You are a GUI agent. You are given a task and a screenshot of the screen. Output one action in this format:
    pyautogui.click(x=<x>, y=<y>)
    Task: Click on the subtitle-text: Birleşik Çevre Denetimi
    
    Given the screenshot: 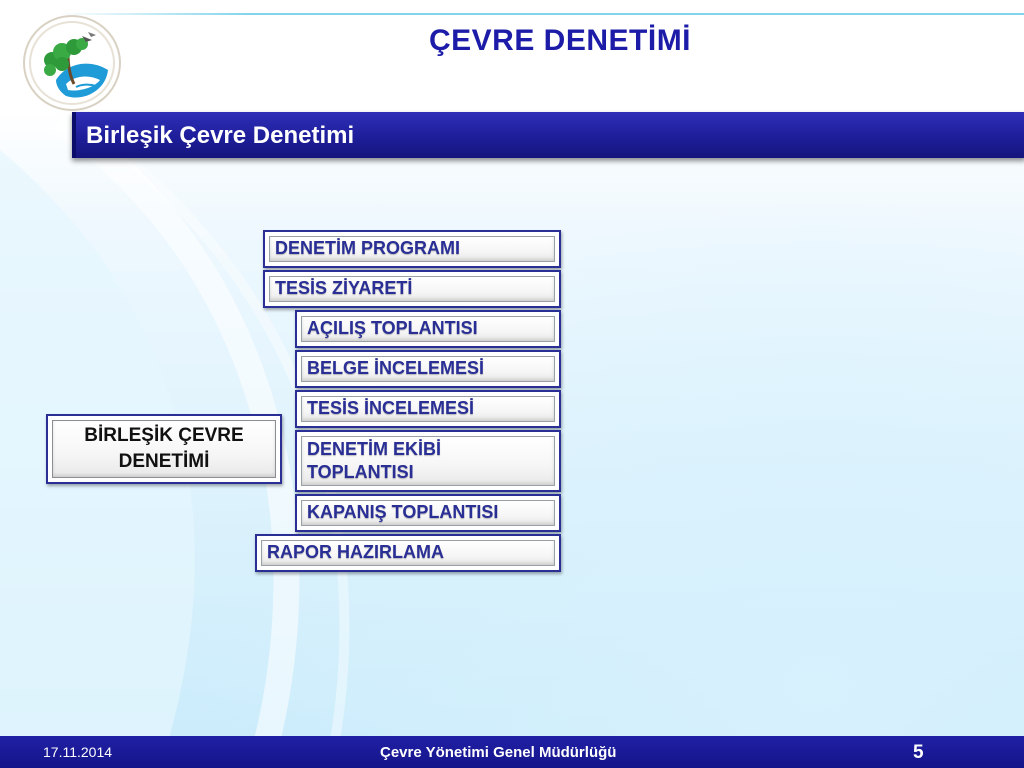 What is the action you would take?
    pyautogui.click(x=220, y=135)
    